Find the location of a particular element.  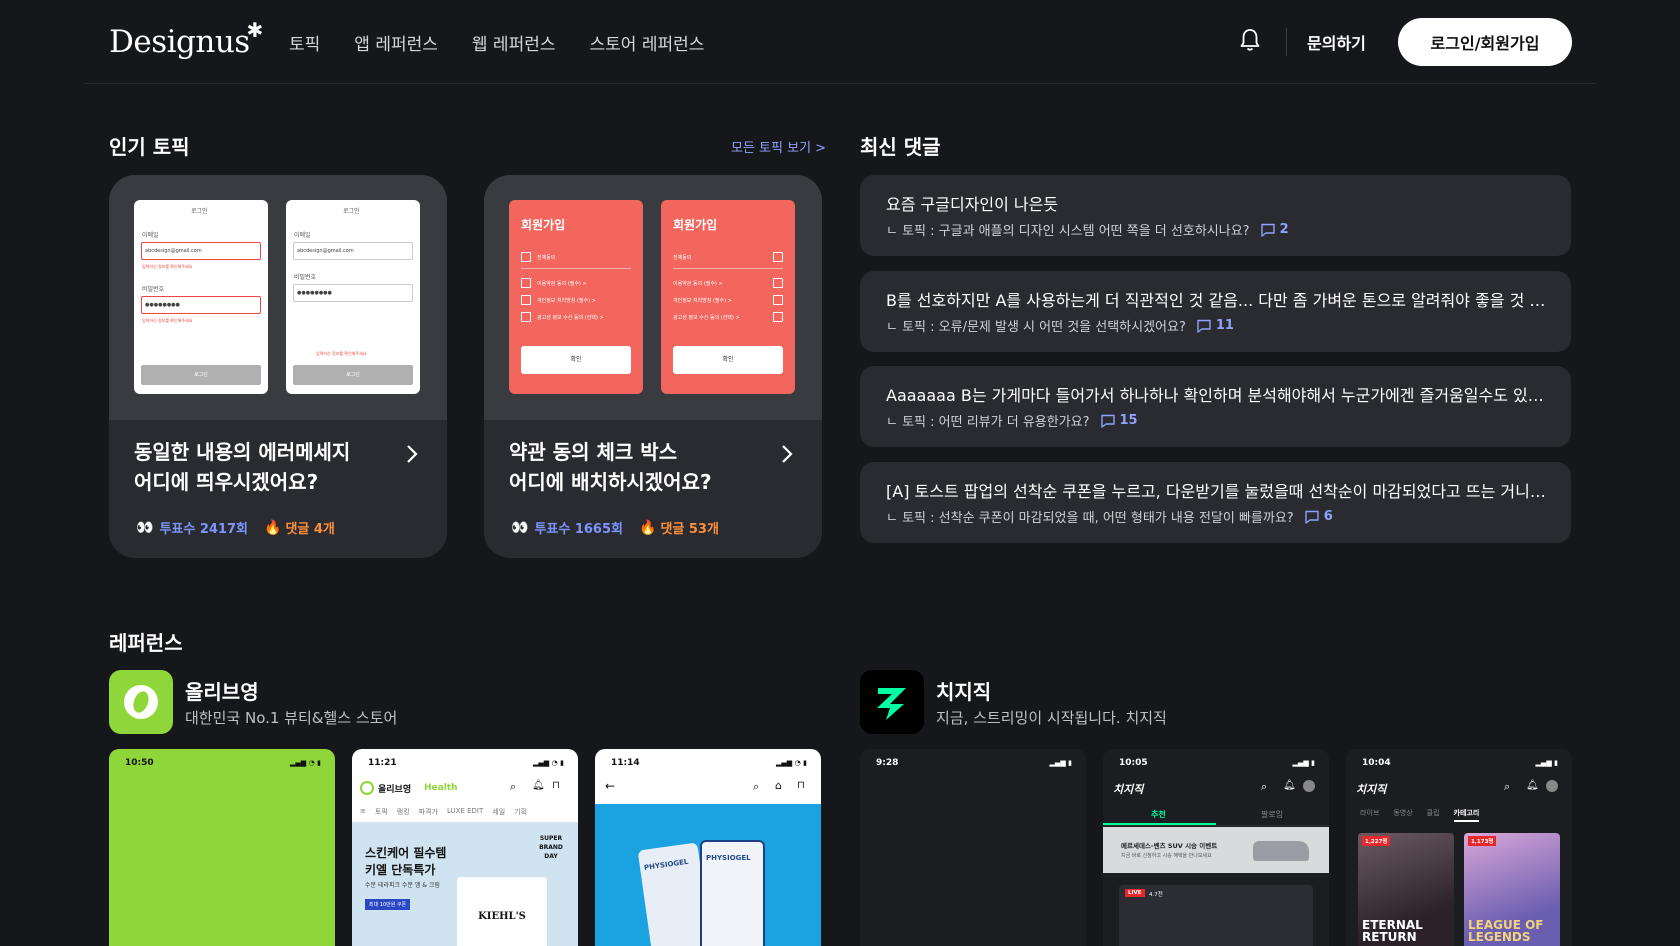

mock-confirm-button: 확인 is located at coordinates (576, 360).